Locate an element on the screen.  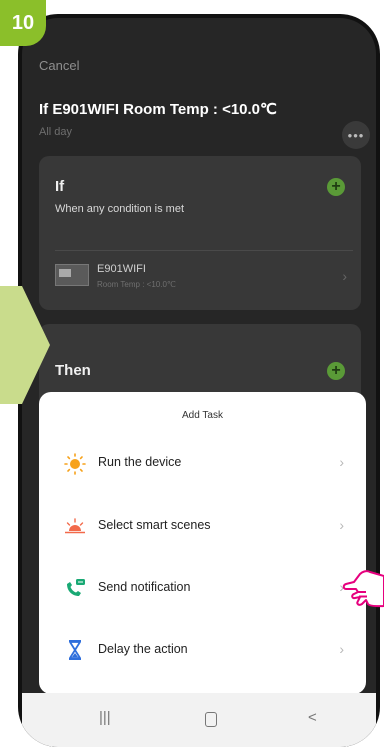
add-task-button: + is located at coordinates (336, 371).